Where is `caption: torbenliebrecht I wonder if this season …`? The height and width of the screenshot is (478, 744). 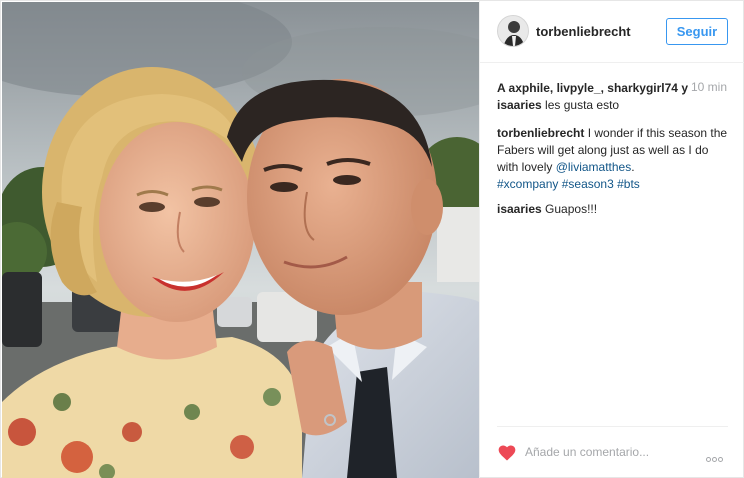 caption: torbenliebrecht I wonder if this season … is located at coordinates (614, 159).